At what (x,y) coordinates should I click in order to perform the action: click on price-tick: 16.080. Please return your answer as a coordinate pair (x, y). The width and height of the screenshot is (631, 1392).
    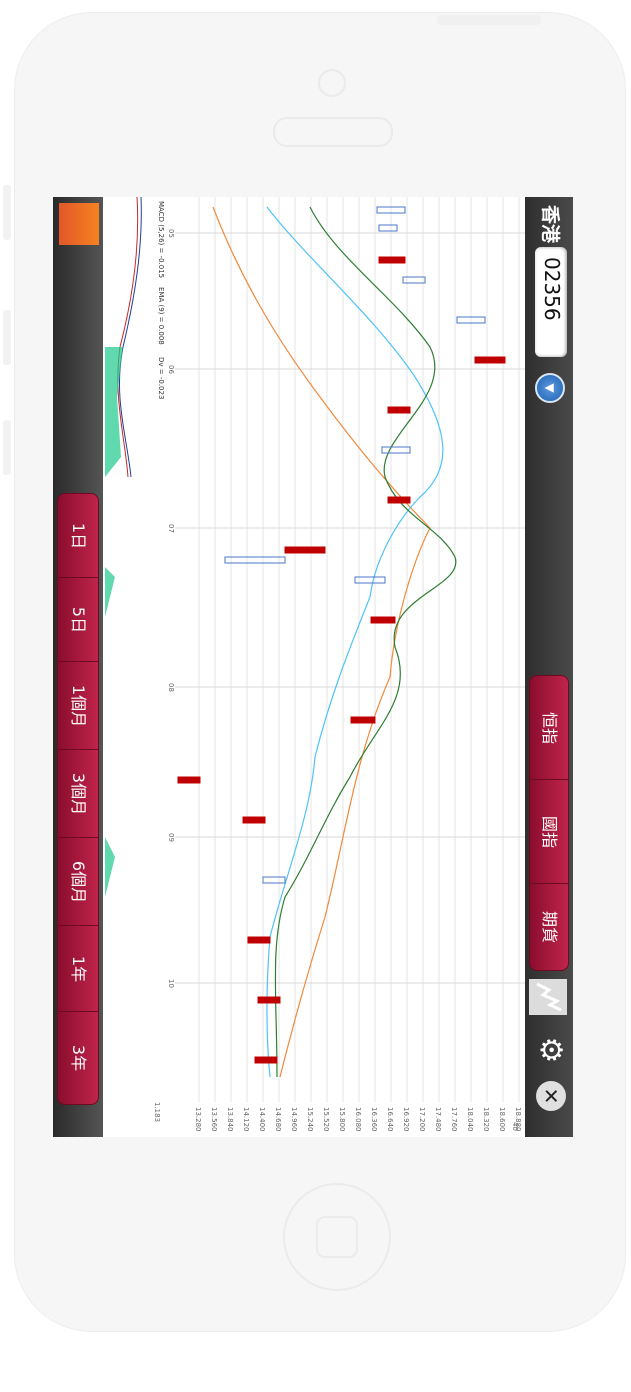
    Looking at the image, I should click on (358, 1119).